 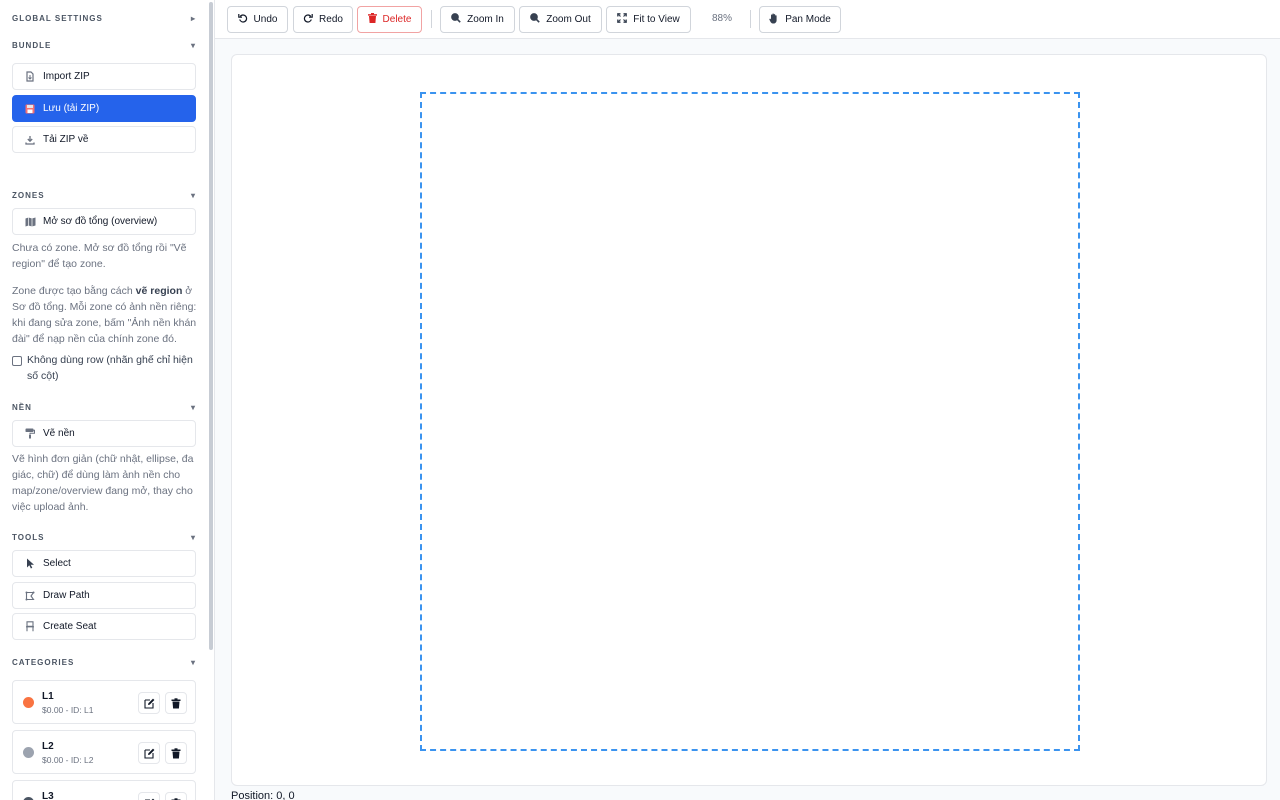 I want to click on button-label: Import ZIP, so click(x=66, y=76).